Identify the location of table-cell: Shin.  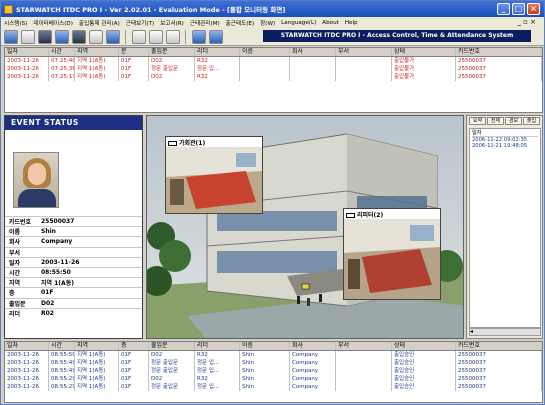
(265, 355).